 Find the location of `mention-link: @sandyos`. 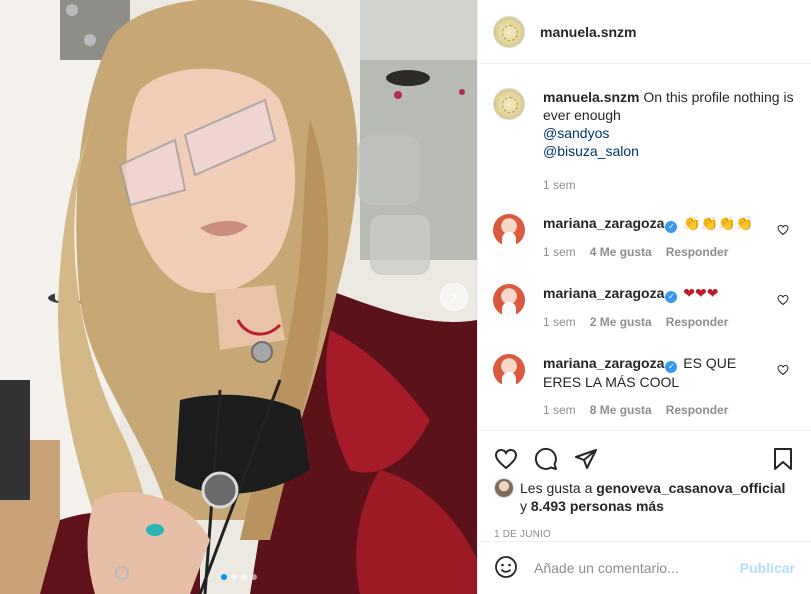

mention-link: @sandyos is located at coordinates (670, 133).